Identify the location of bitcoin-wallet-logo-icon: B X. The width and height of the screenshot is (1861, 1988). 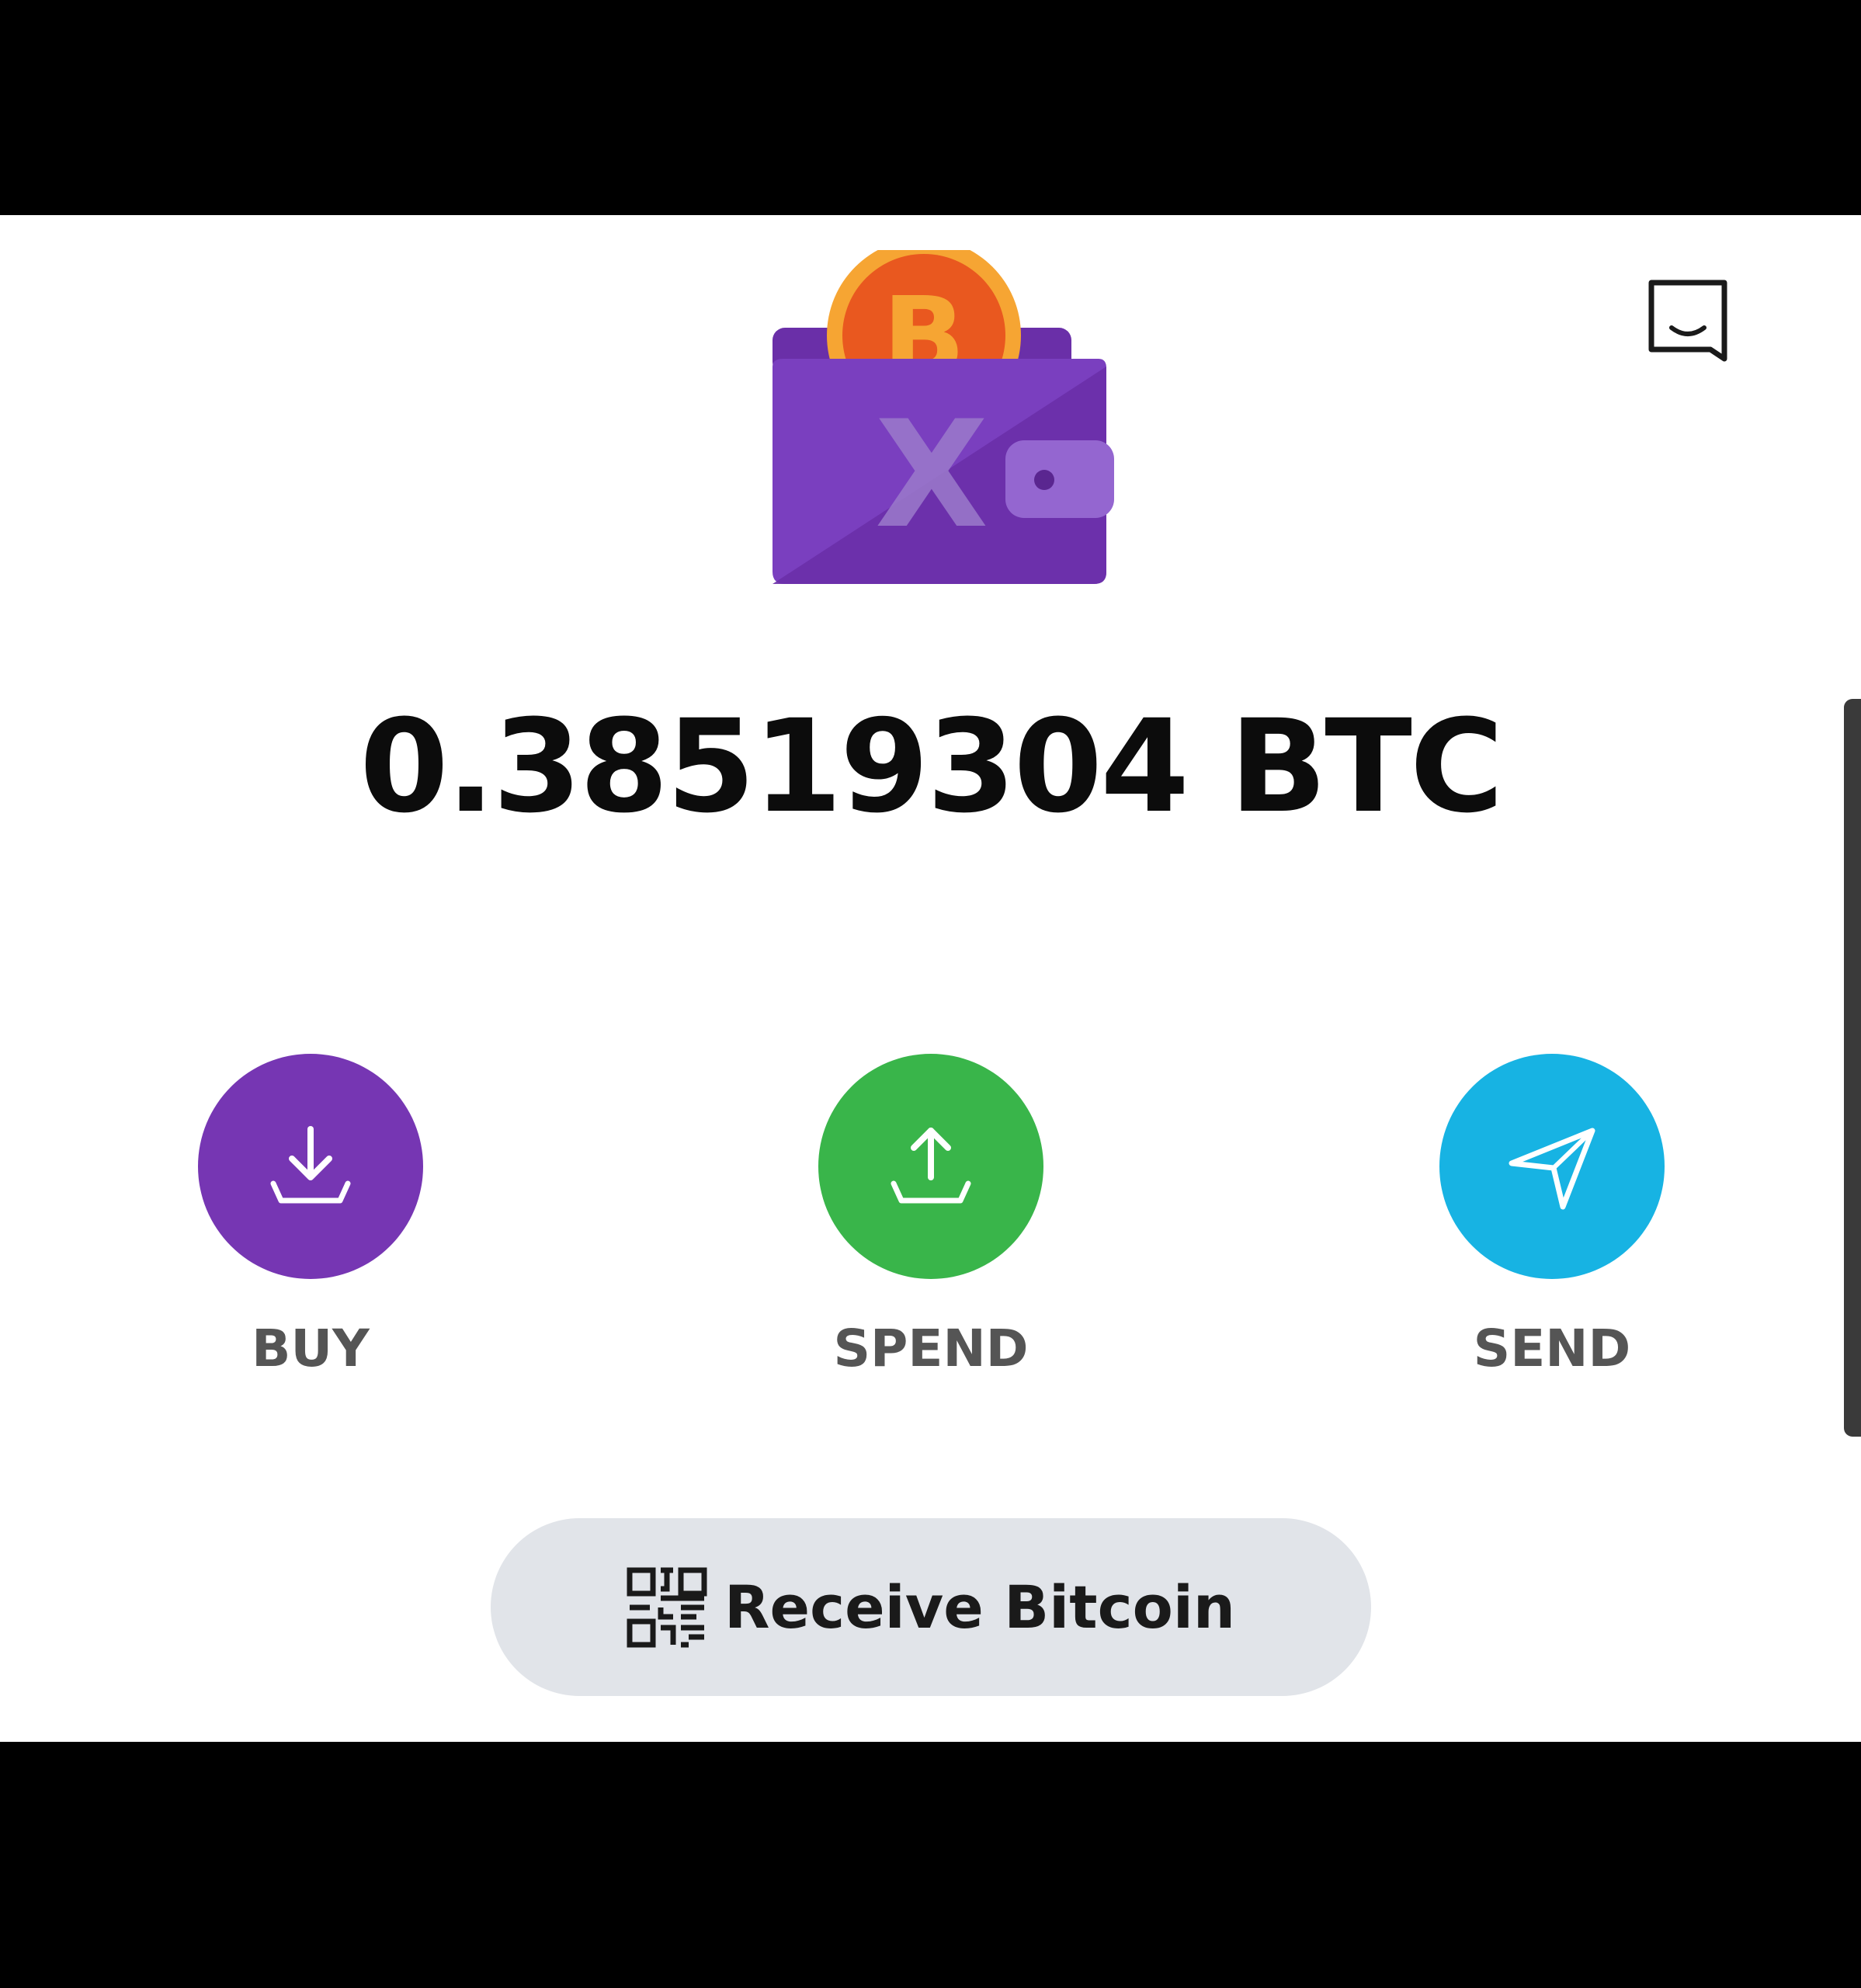
(943, 417).